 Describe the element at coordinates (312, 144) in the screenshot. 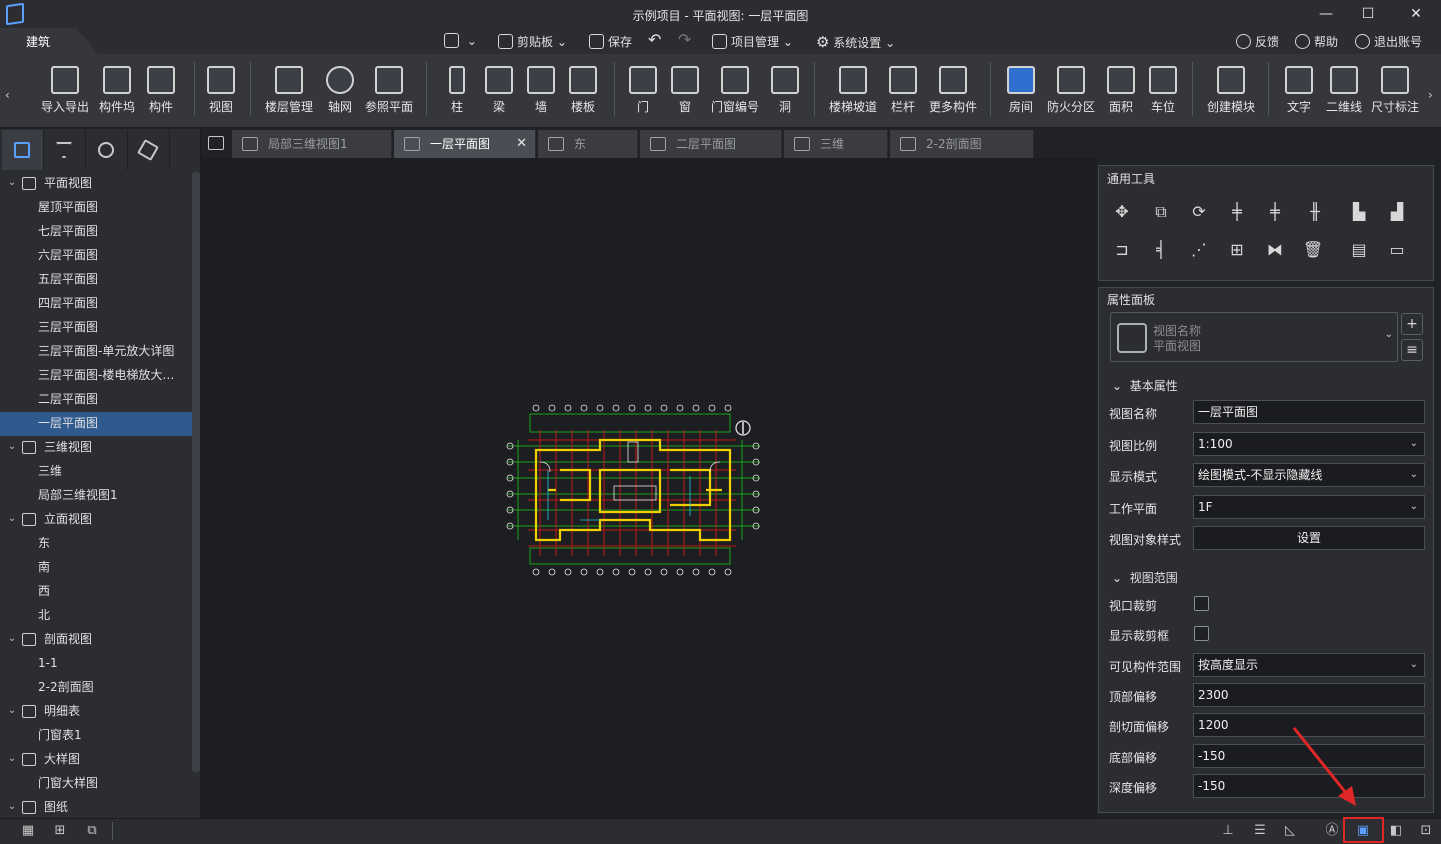

I see `tab-local-3d: 局部三维视图1` at that location.